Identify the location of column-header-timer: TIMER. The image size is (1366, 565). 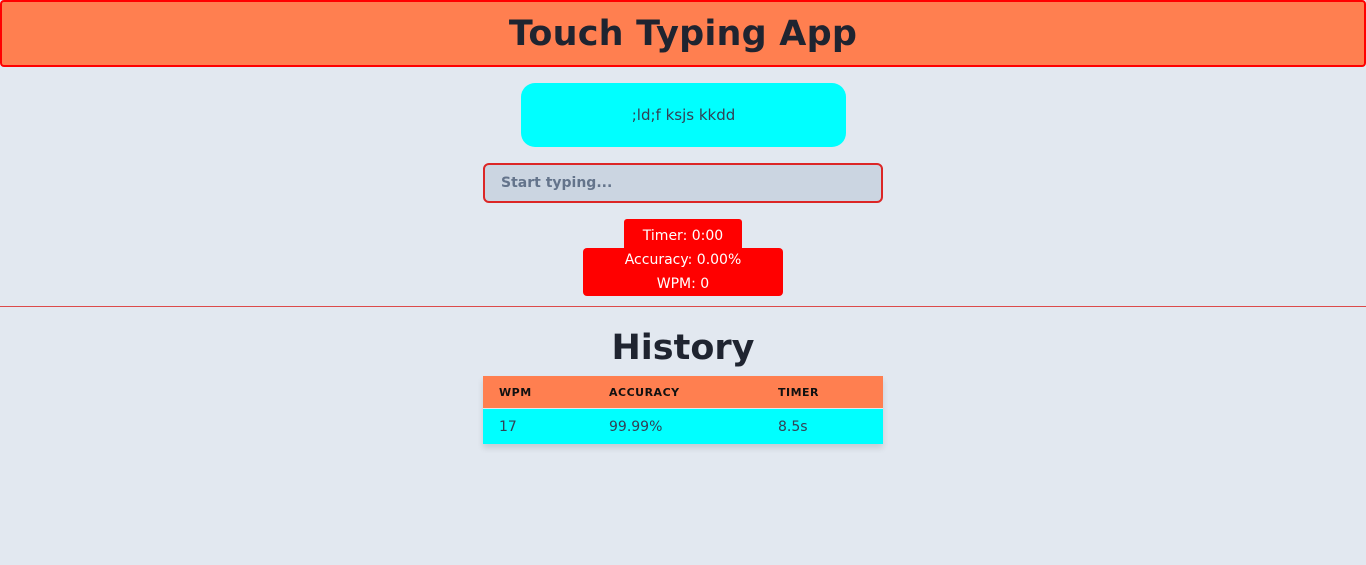
(822, 392).